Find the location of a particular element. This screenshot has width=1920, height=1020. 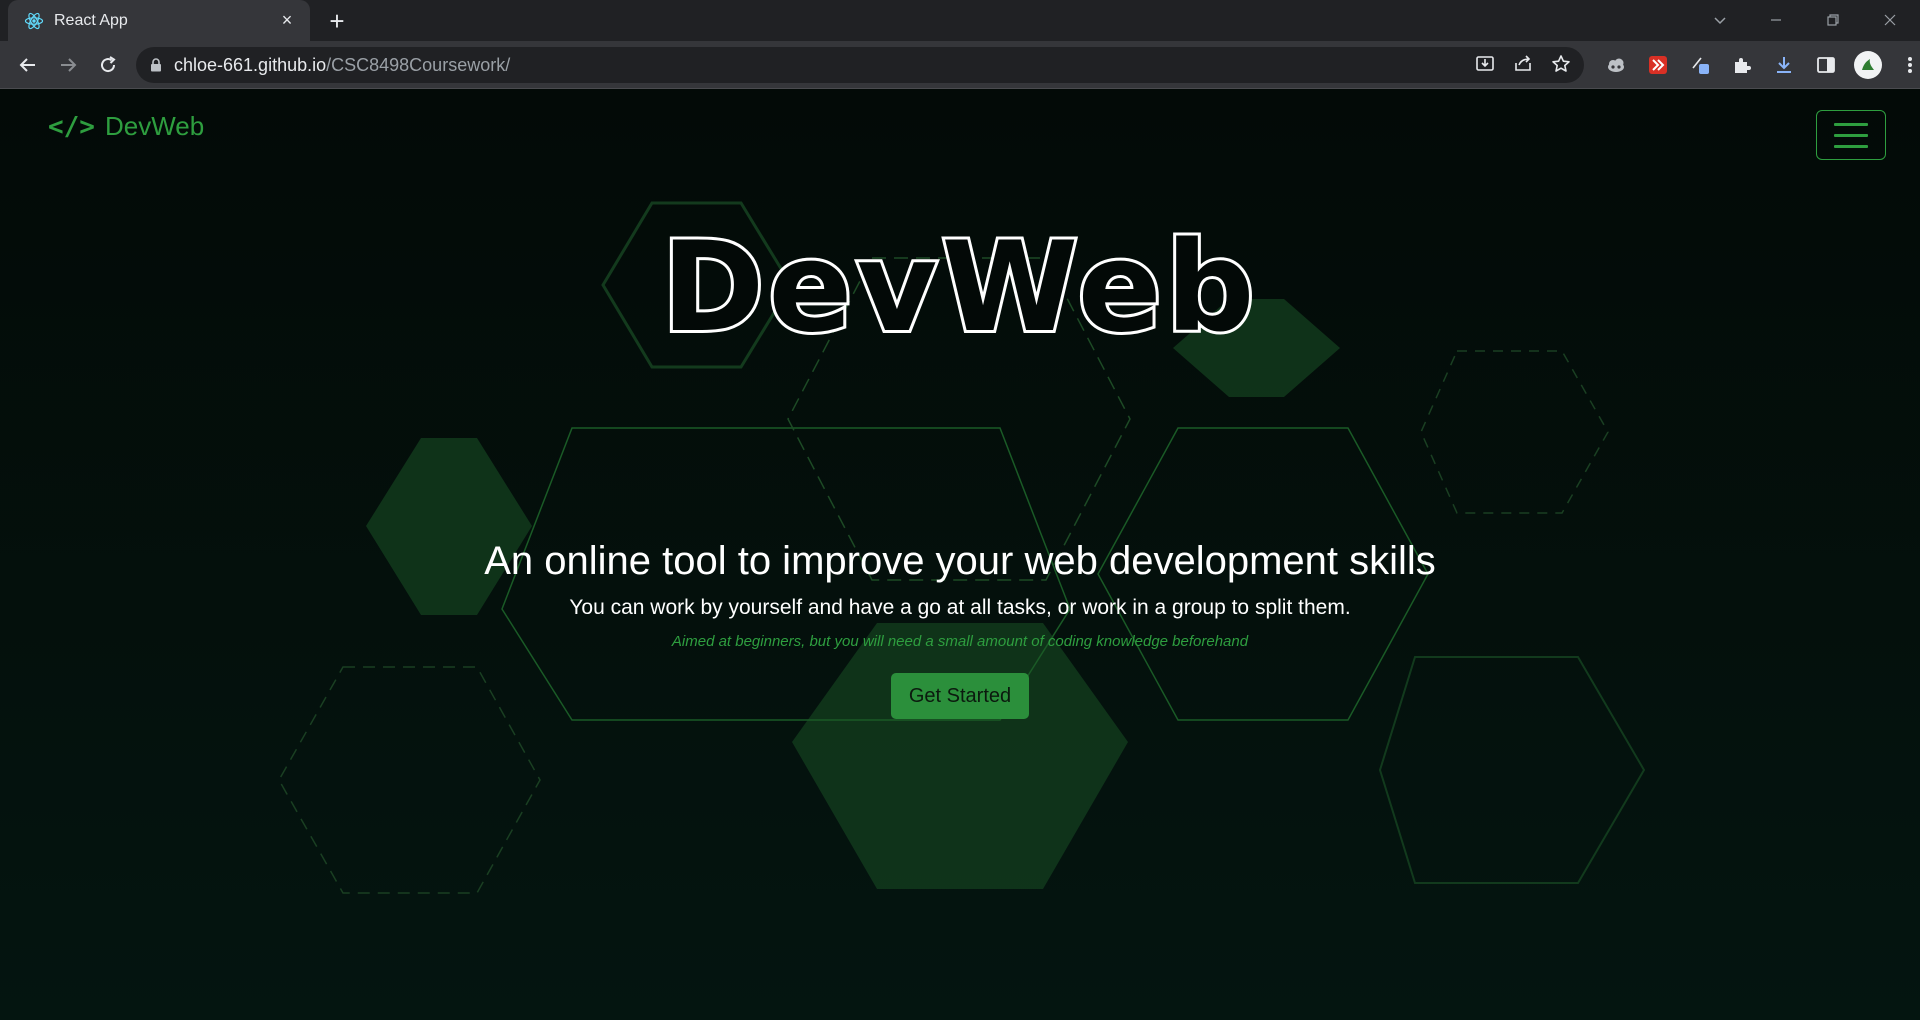

close-tab-icon: × is located at coordinates (287, 21).